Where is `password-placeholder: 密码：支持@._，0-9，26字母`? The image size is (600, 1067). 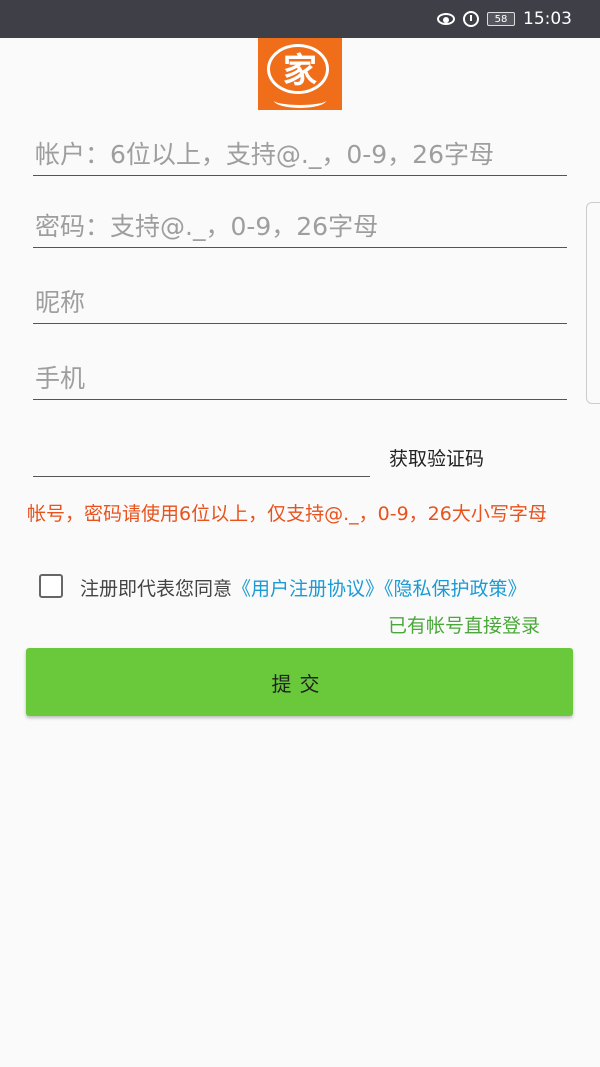
password-placeholder: 密码：支持@._，0-9，26字母 is located at coordinates (207, 226).